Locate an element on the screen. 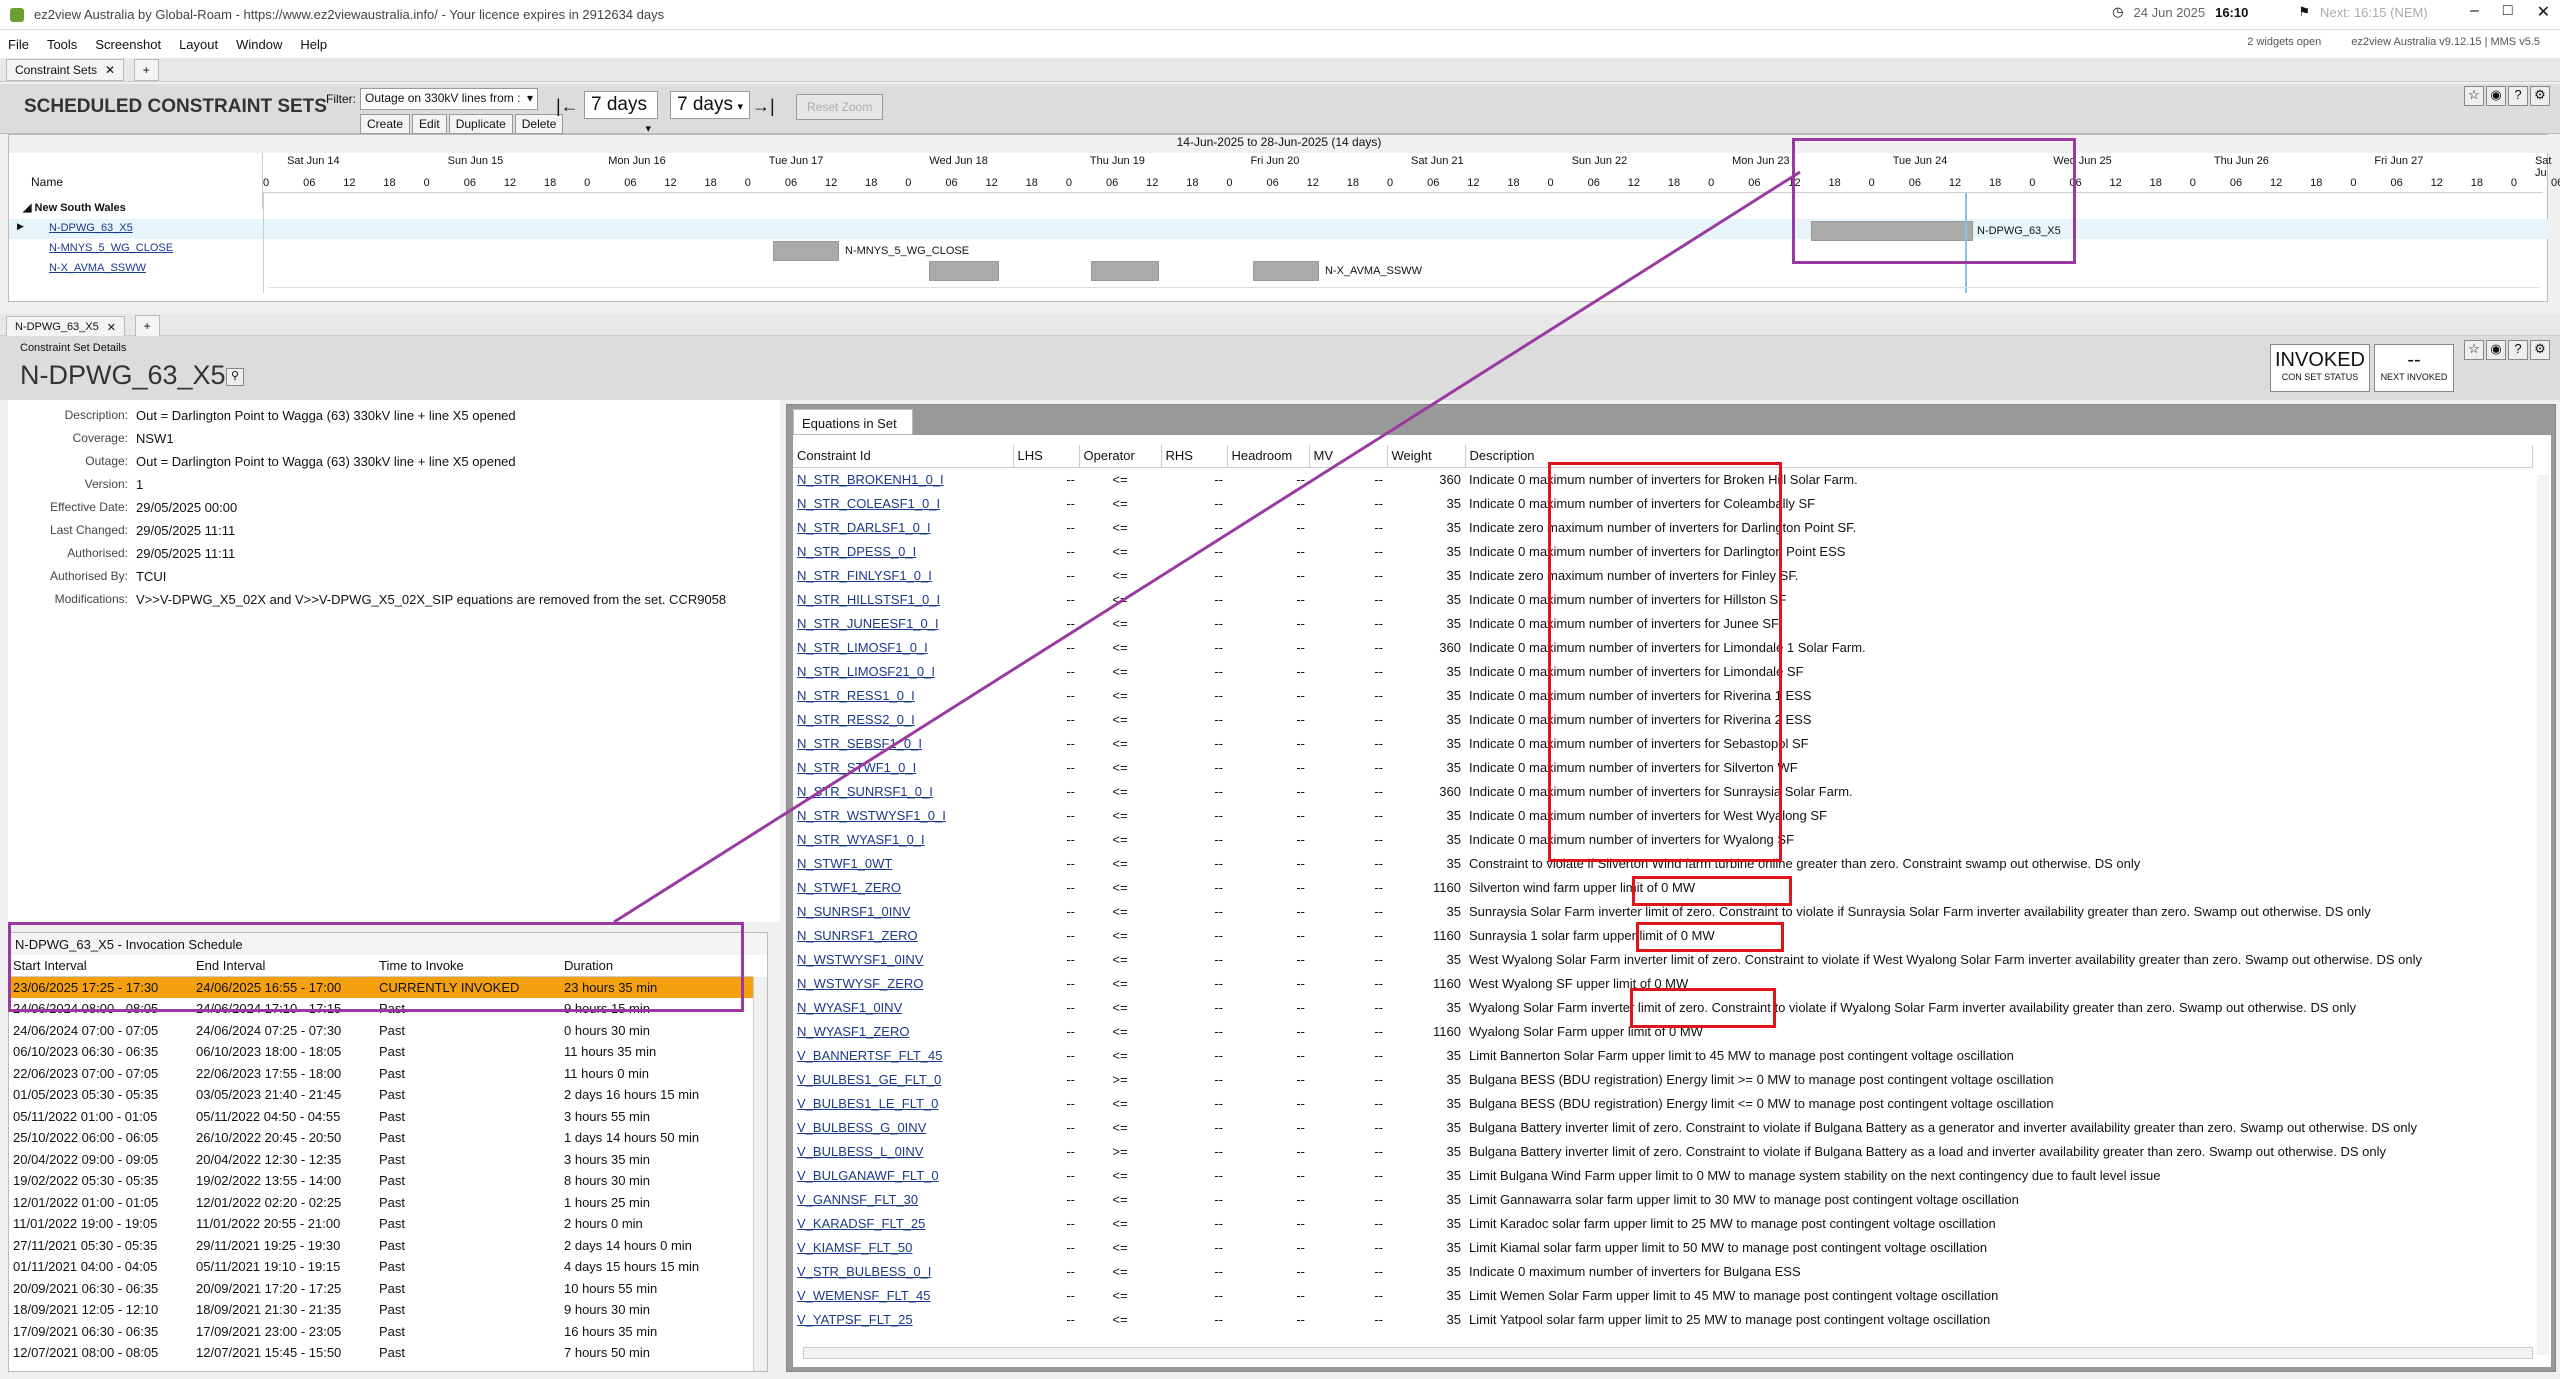 The image size is (2560, 1379). constraint-id-link: V_STR_BULBESS_0_I is located at coordinates (903, 1271).